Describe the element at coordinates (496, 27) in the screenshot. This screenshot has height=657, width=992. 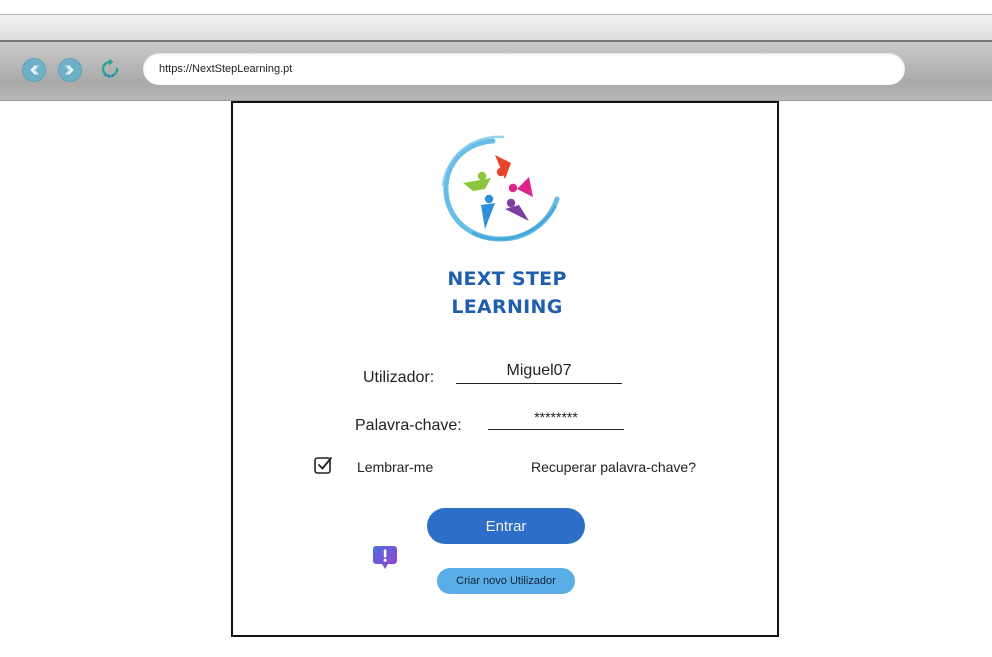
I see `browser-tab-strip` at that location.